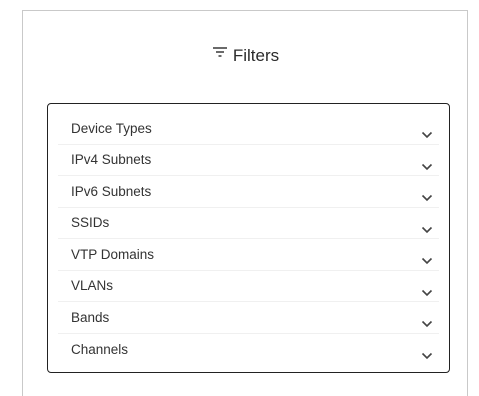 The width and height of the screenshot is (479, 396). Describe the element at coordinates (92, 286) in the screenshot. I see `filter-item-label: VLANs` at that location.